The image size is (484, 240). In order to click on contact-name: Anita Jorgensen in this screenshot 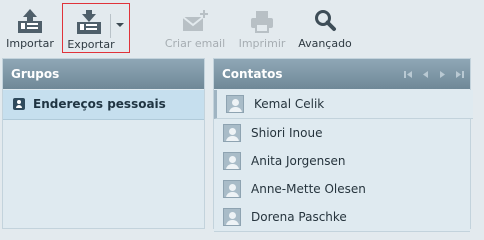, I will do `click(298, 161)`.